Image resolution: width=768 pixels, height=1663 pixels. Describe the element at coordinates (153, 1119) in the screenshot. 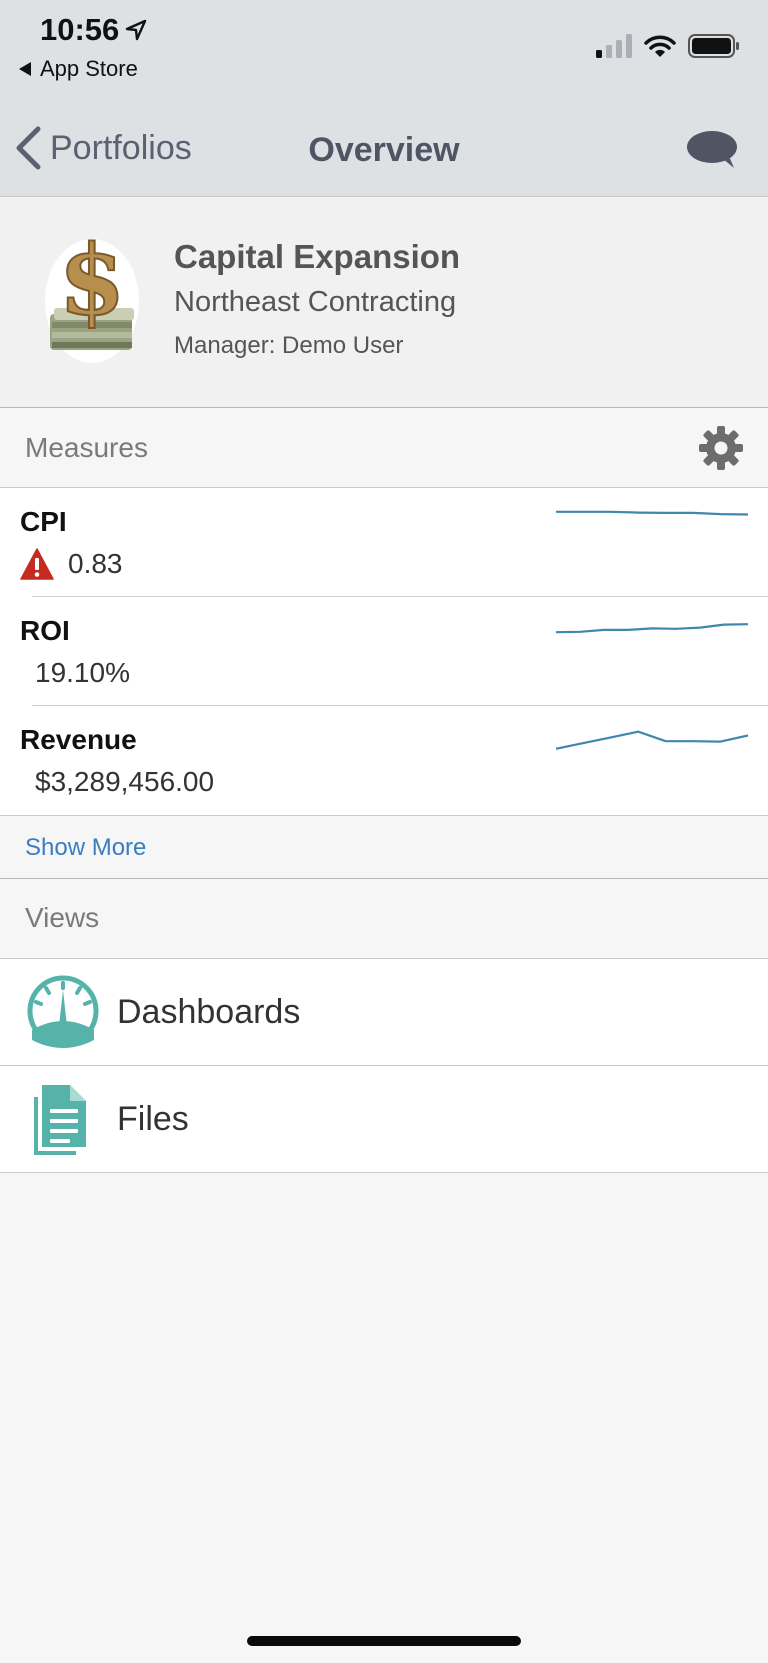

I see `view-label: Files` at that location.